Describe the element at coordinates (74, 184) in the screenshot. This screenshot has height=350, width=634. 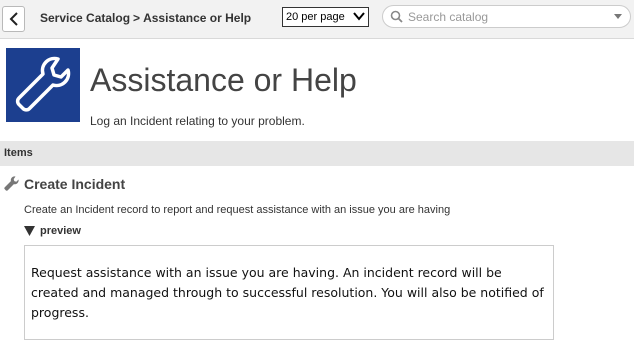
I see `catalog-item-title: Create Incident` at that location.